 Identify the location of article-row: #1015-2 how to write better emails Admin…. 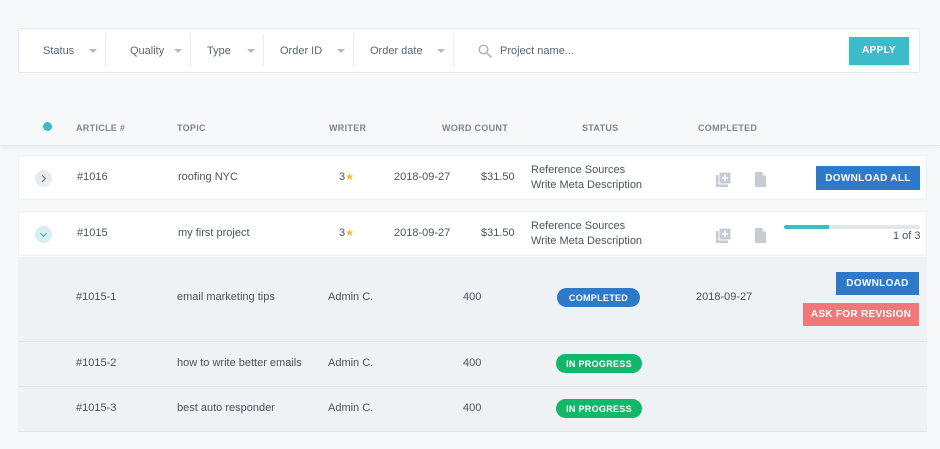
(472, 364).